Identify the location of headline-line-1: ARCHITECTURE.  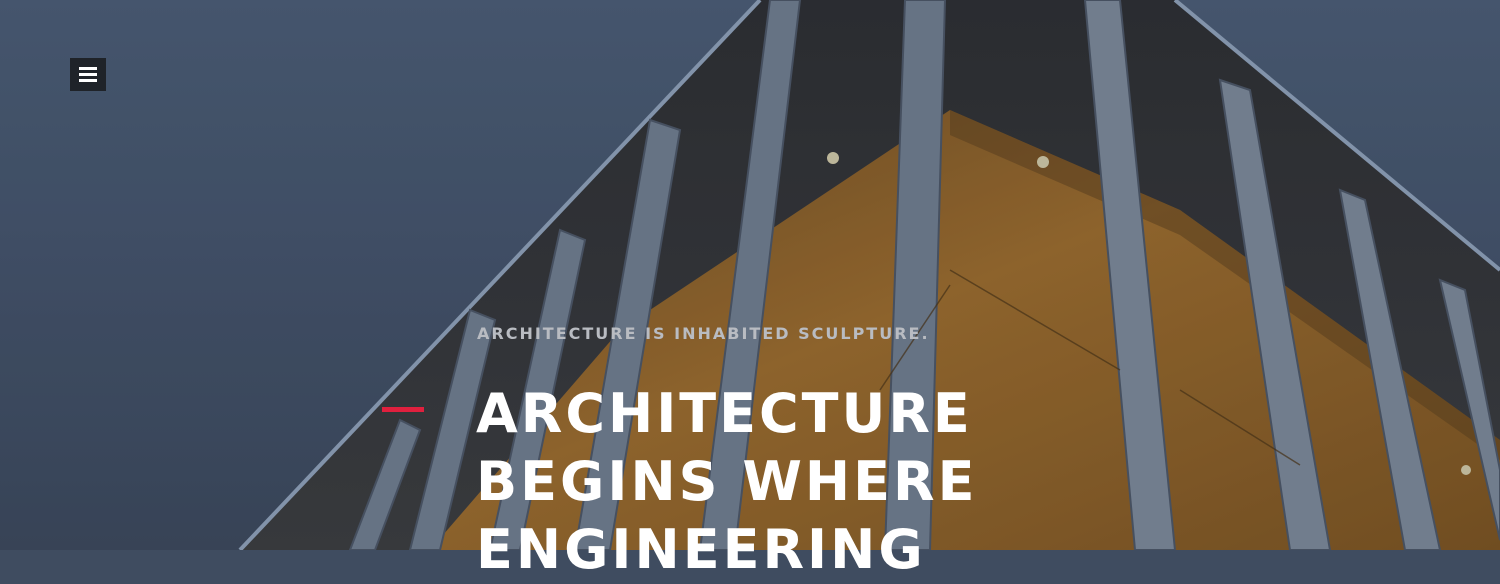
(724, 413).